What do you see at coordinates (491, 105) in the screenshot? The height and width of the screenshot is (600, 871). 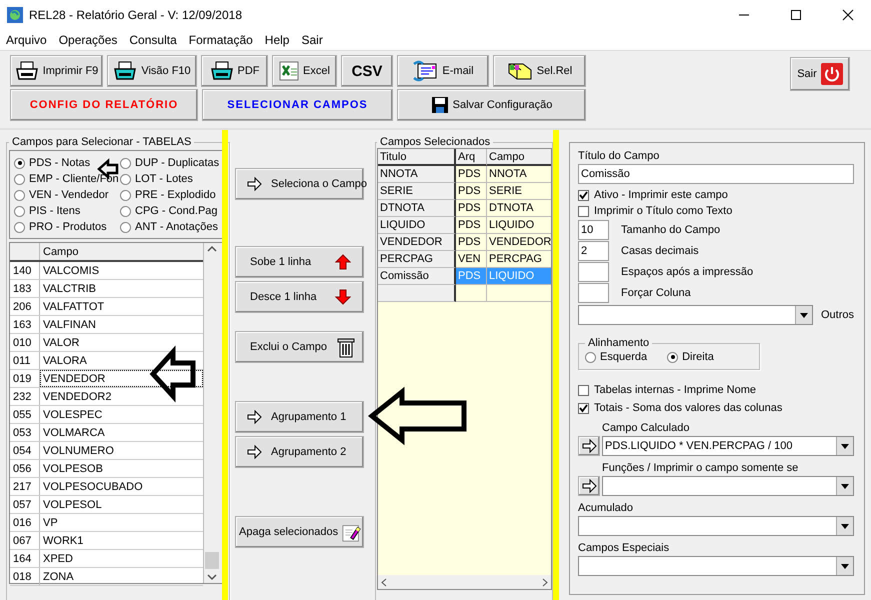 I see `save-button: Salvar Configuração` at bounding box center [491, 105].